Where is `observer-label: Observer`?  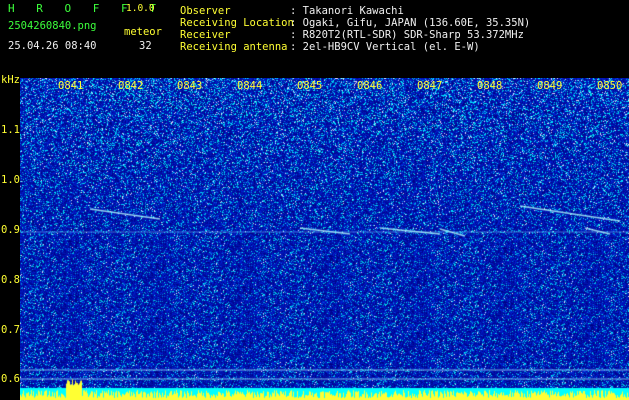
observer-label: Observer is located at coordinates (205, 11).